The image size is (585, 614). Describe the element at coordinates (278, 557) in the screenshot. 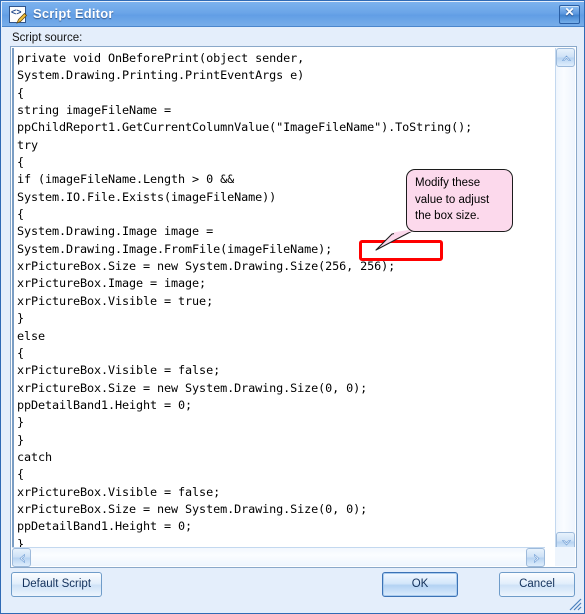

I see `horizontal-scrollbar` at that location.